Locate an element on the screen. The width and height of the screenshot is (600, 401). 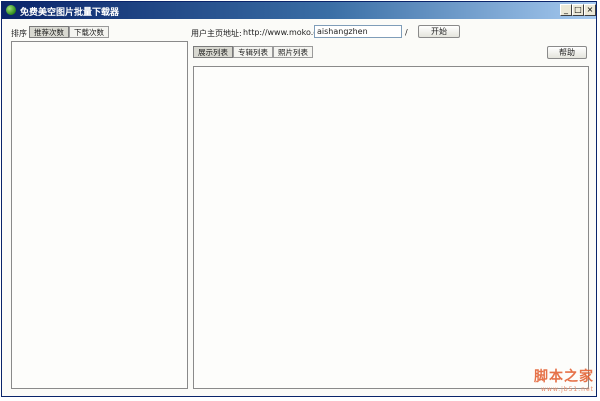
url-prefix: http://www.moko.cc/ is located at coordinates (284, 32).